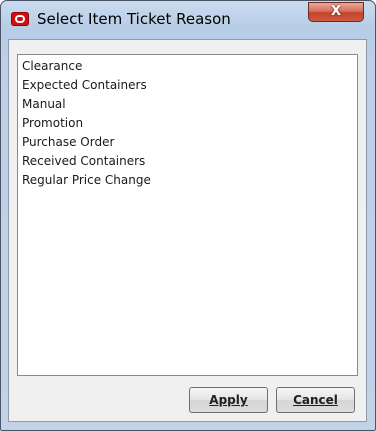 Image resolution: width=376 pixels, height=431 pixels. What do you see at coordinates (315, 400) in the screenshot?
I see `cancel-button: Cancel` at bounding box center [315, 400].